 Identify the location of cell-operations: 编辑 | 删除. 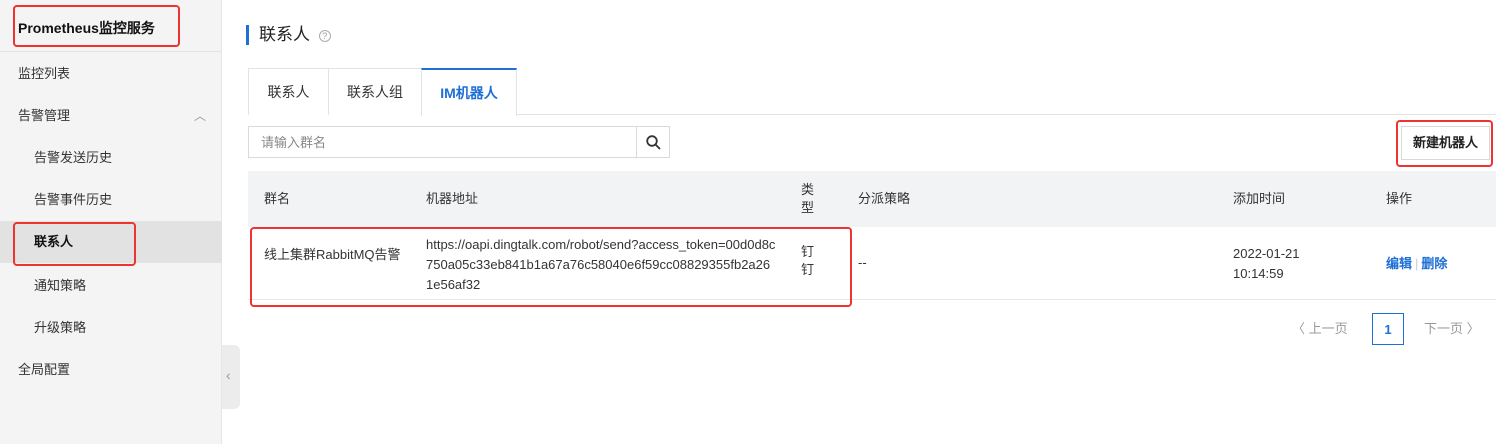
(1416, 264).